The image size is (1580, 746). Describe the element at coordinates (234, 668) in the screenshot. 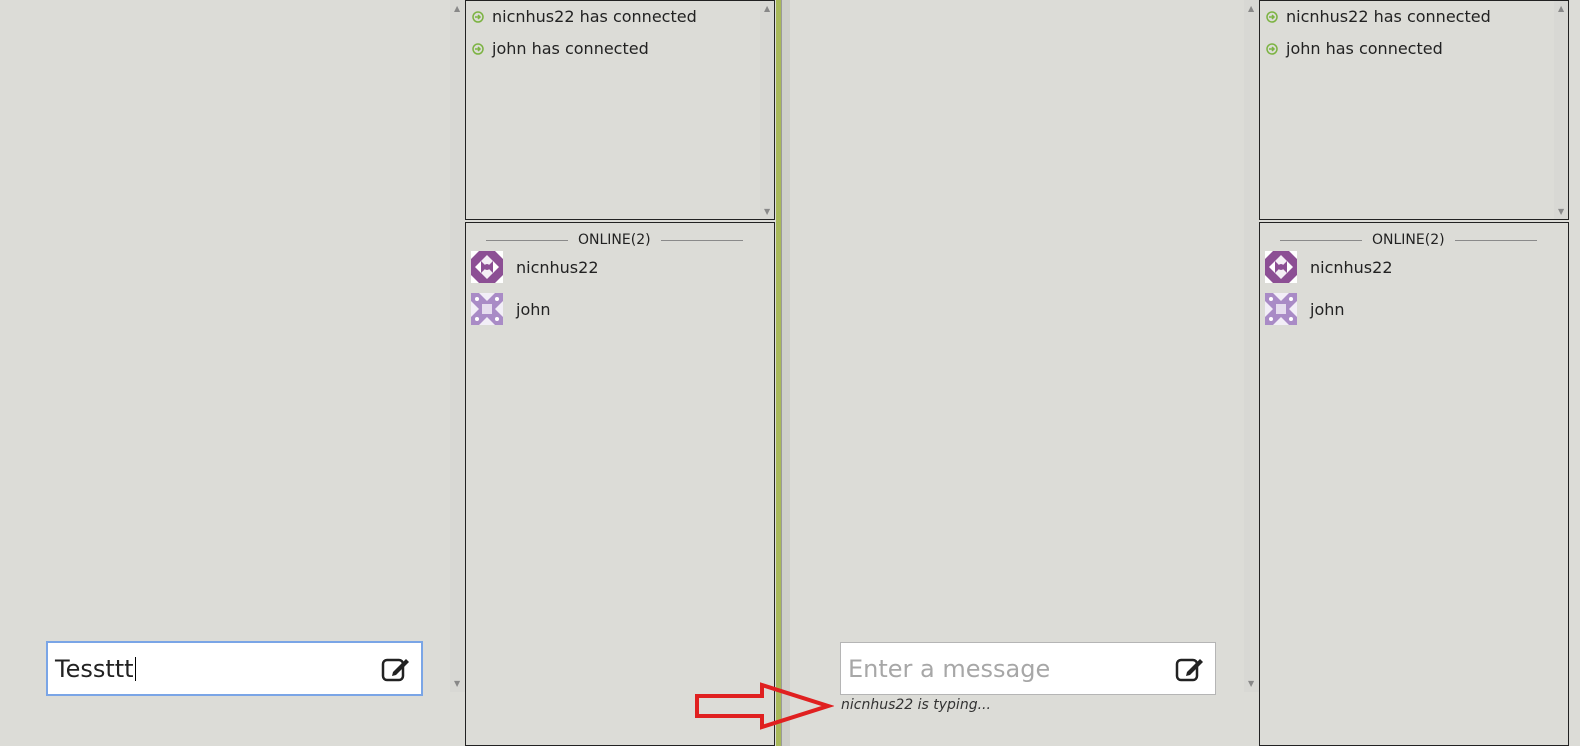

I see `left-message-input: Tessttt` at that location.